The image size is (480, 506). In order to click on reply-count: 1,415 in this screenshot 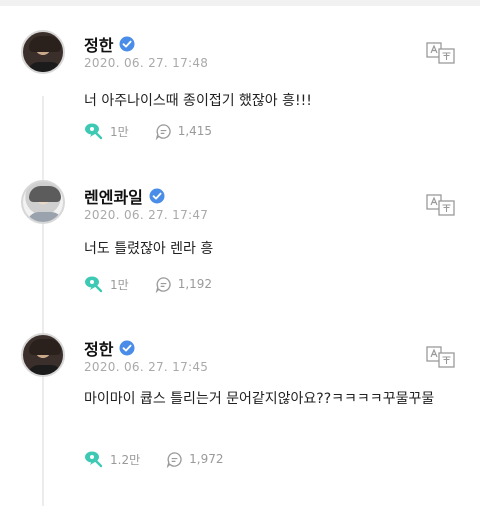, I will do `click(195, 131)`.